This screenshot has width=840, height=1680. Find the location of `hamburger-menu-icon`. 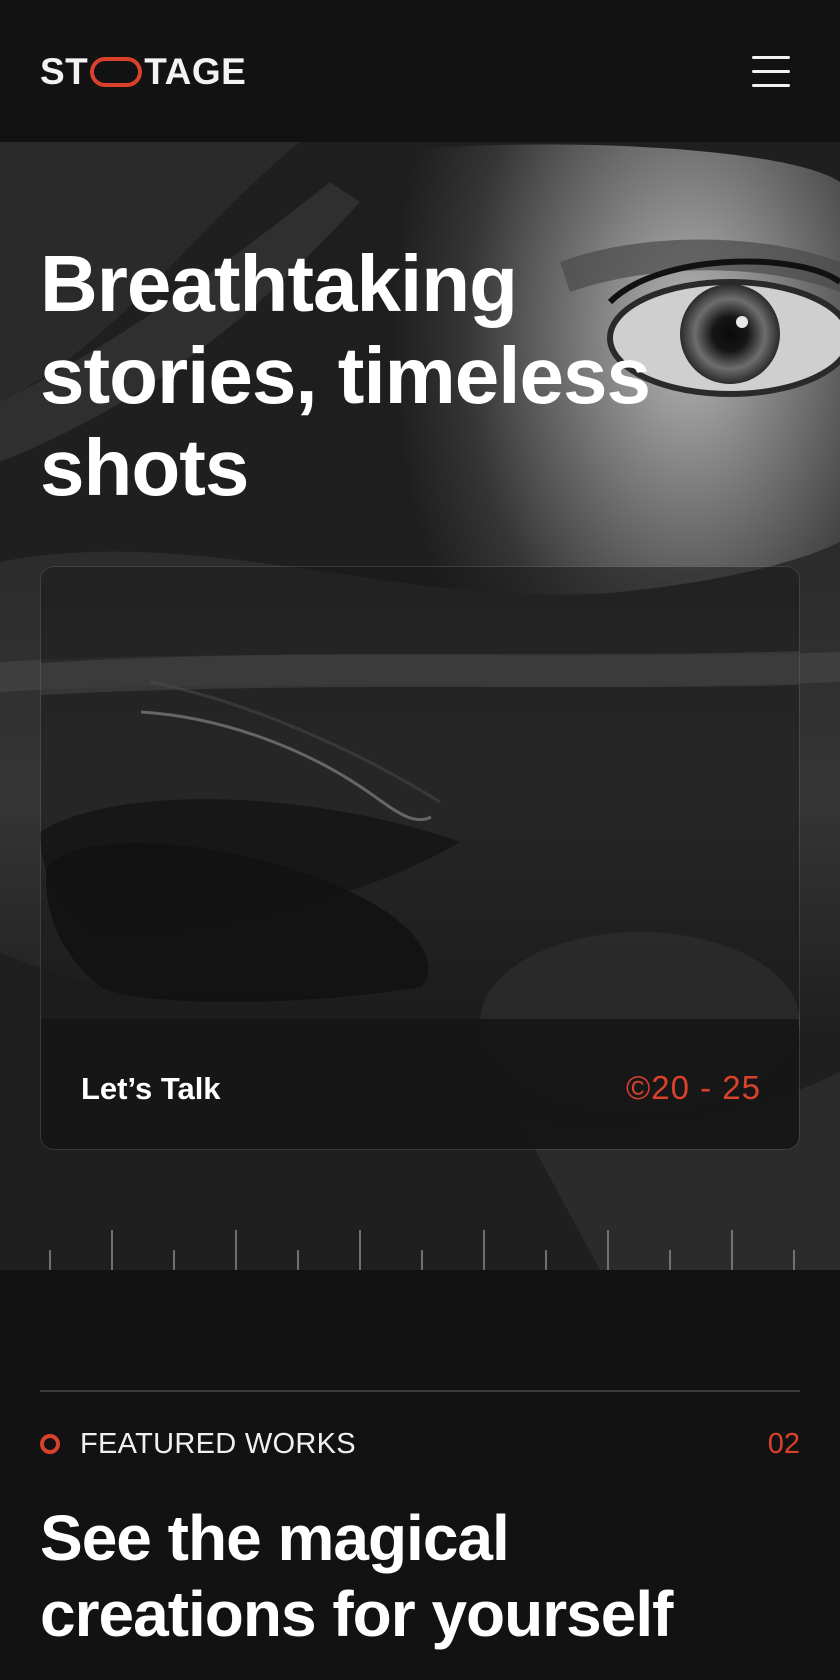

hamburger-menu-icon is located at coordinates (771, 72).